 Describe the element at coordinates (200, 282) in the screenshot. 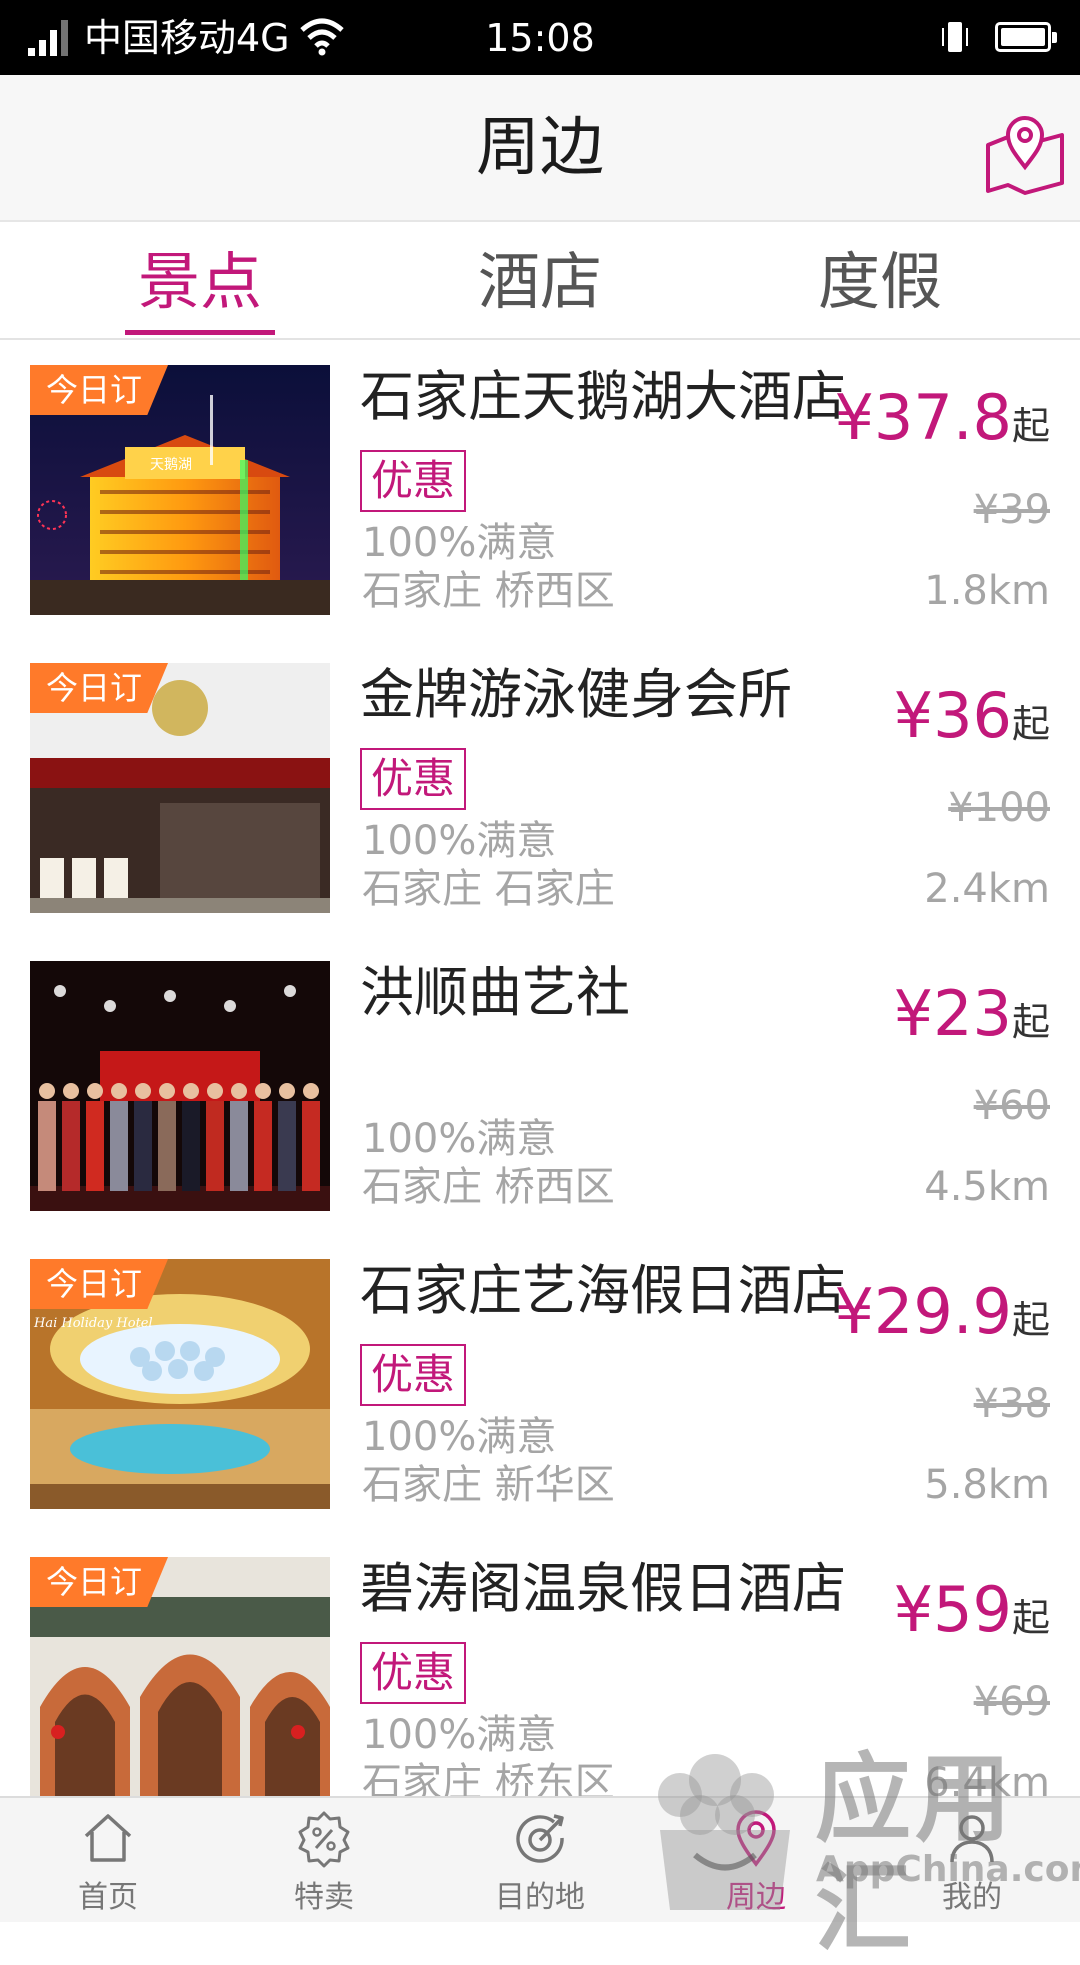

I see `tab-attractions: 景点` at that location.